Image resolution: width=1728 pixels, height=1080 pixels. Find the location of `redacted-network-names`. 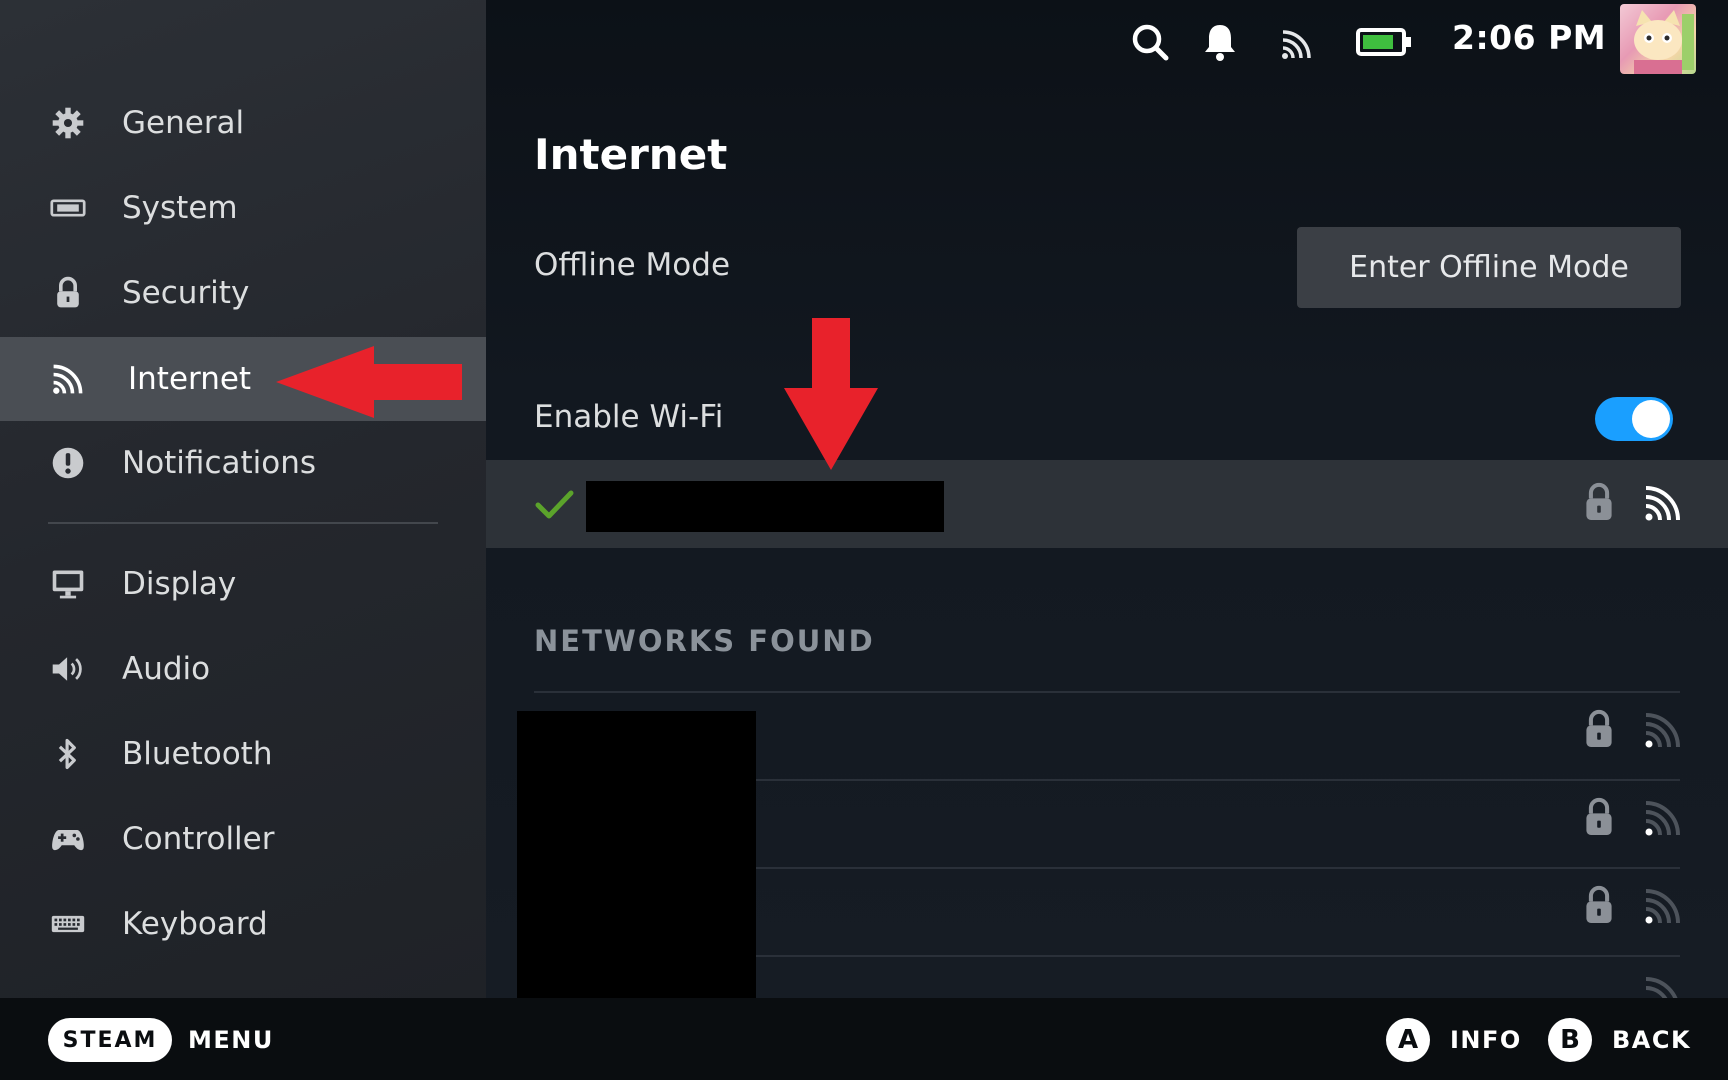

redacted-network-names is located at coordinates (636, 857).